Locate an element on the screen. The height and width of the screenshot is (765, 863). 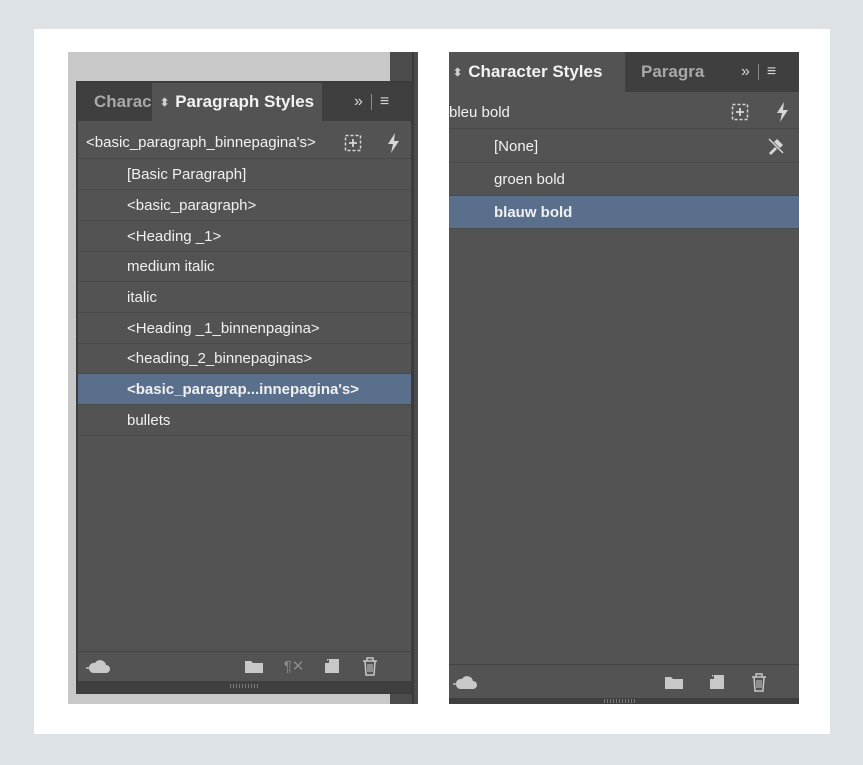
style-label: <Heading _1_binnenpagina> is located at coordinates (223, 328).